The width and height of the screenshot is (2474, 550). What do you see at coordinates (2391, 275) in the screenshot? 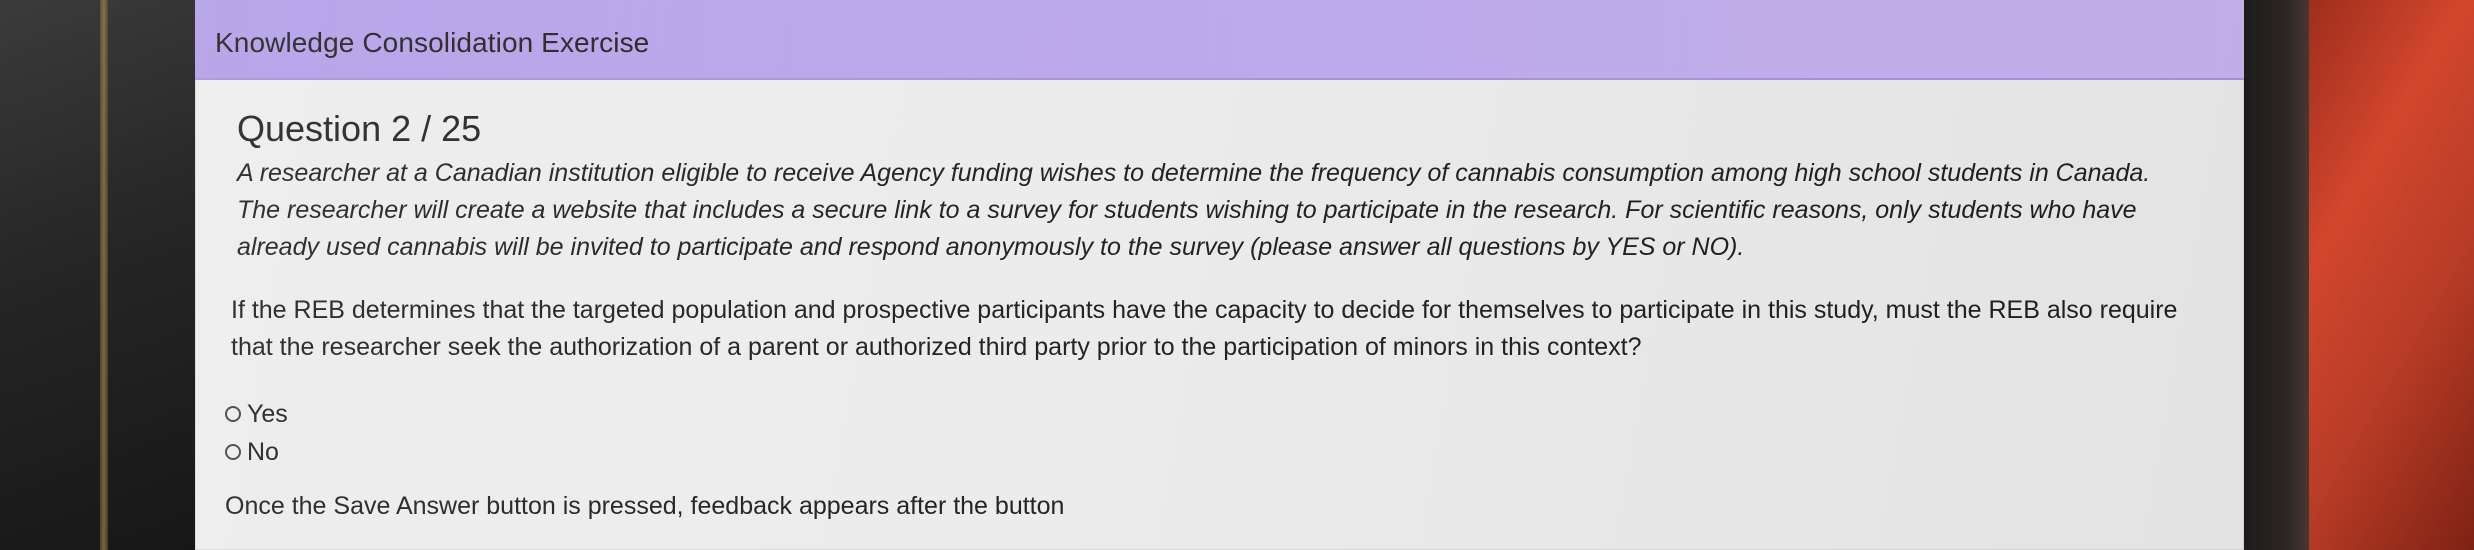
I see `right-background` at bounding box center [2391, 275].